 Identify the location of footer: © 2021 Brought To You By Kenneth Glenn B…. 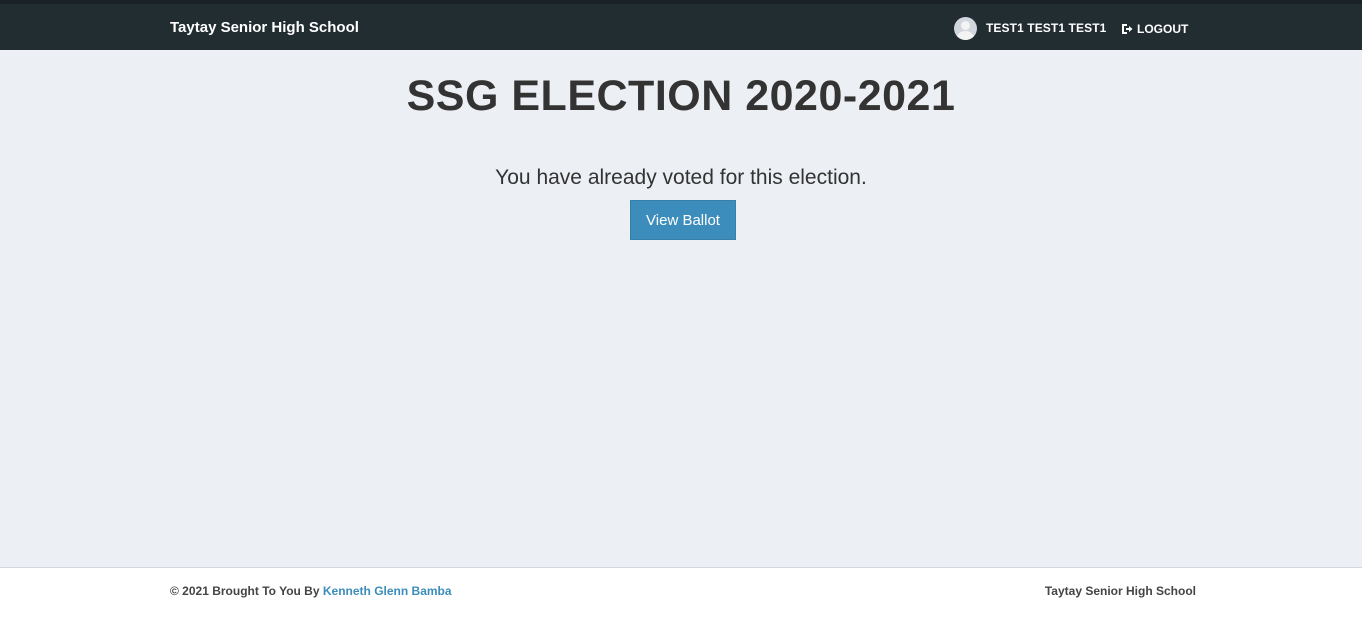
(681, 604).